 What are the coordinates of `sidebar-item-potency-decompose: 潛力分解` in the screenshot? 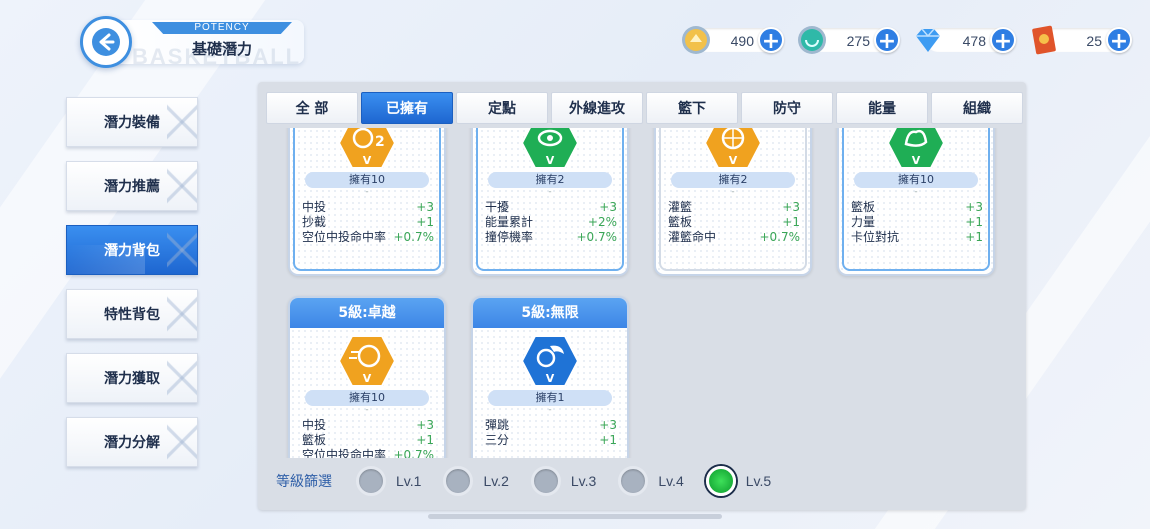 It's located at (132, 442).